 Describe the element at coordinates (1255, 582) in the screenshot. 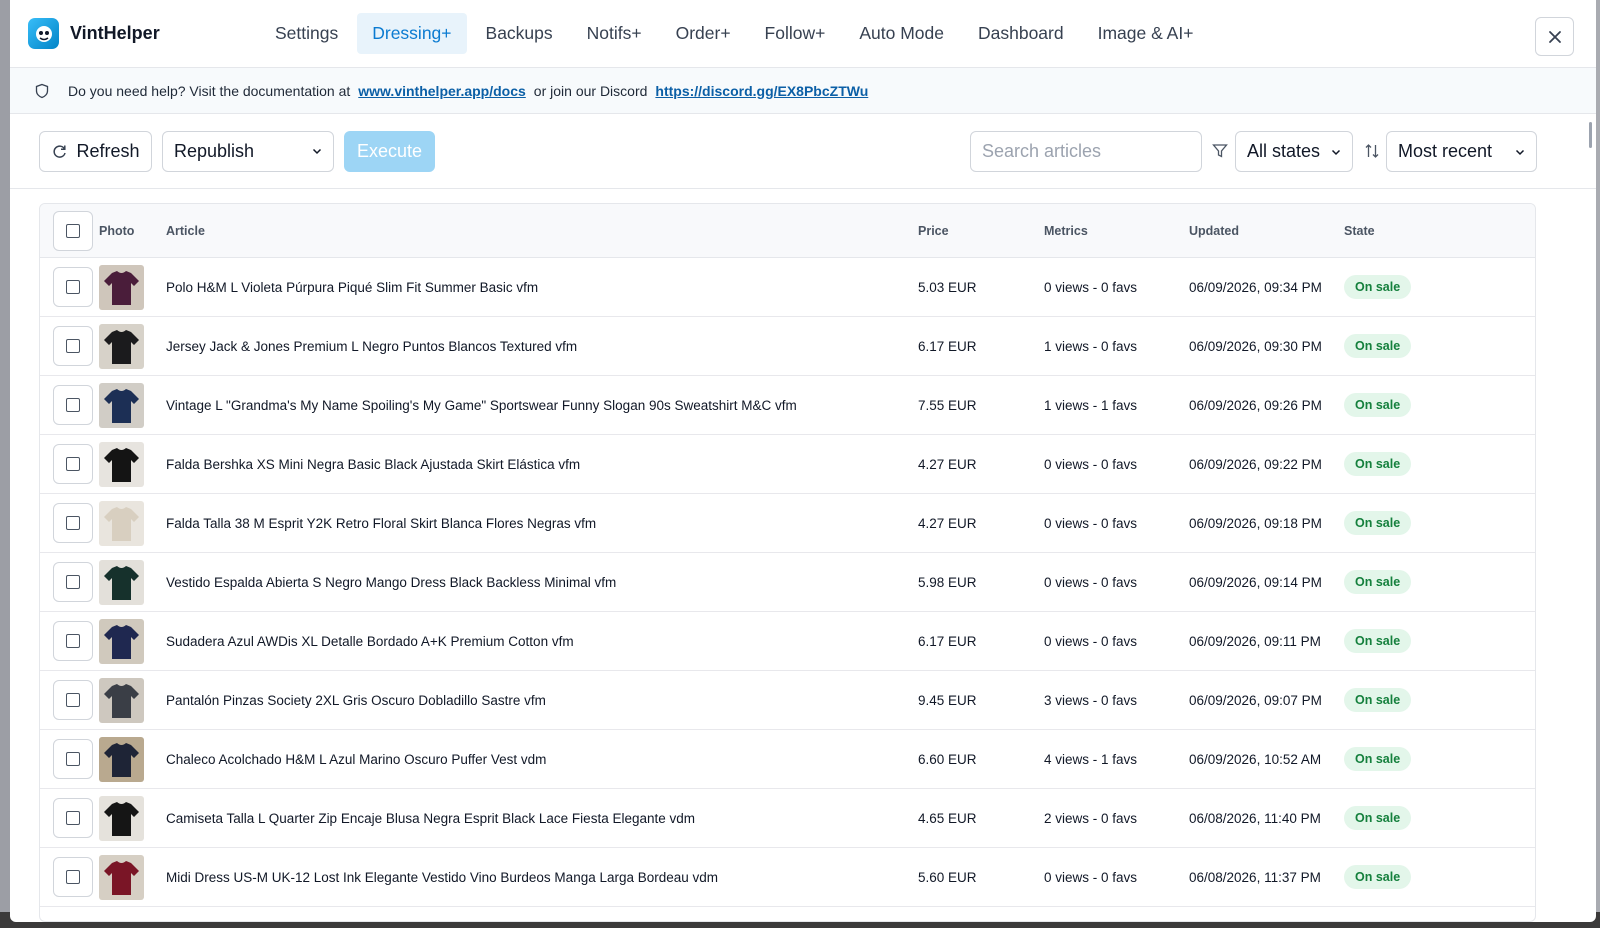

I see `article-updated: 06/09/2026, 09:14 PM` at that location.